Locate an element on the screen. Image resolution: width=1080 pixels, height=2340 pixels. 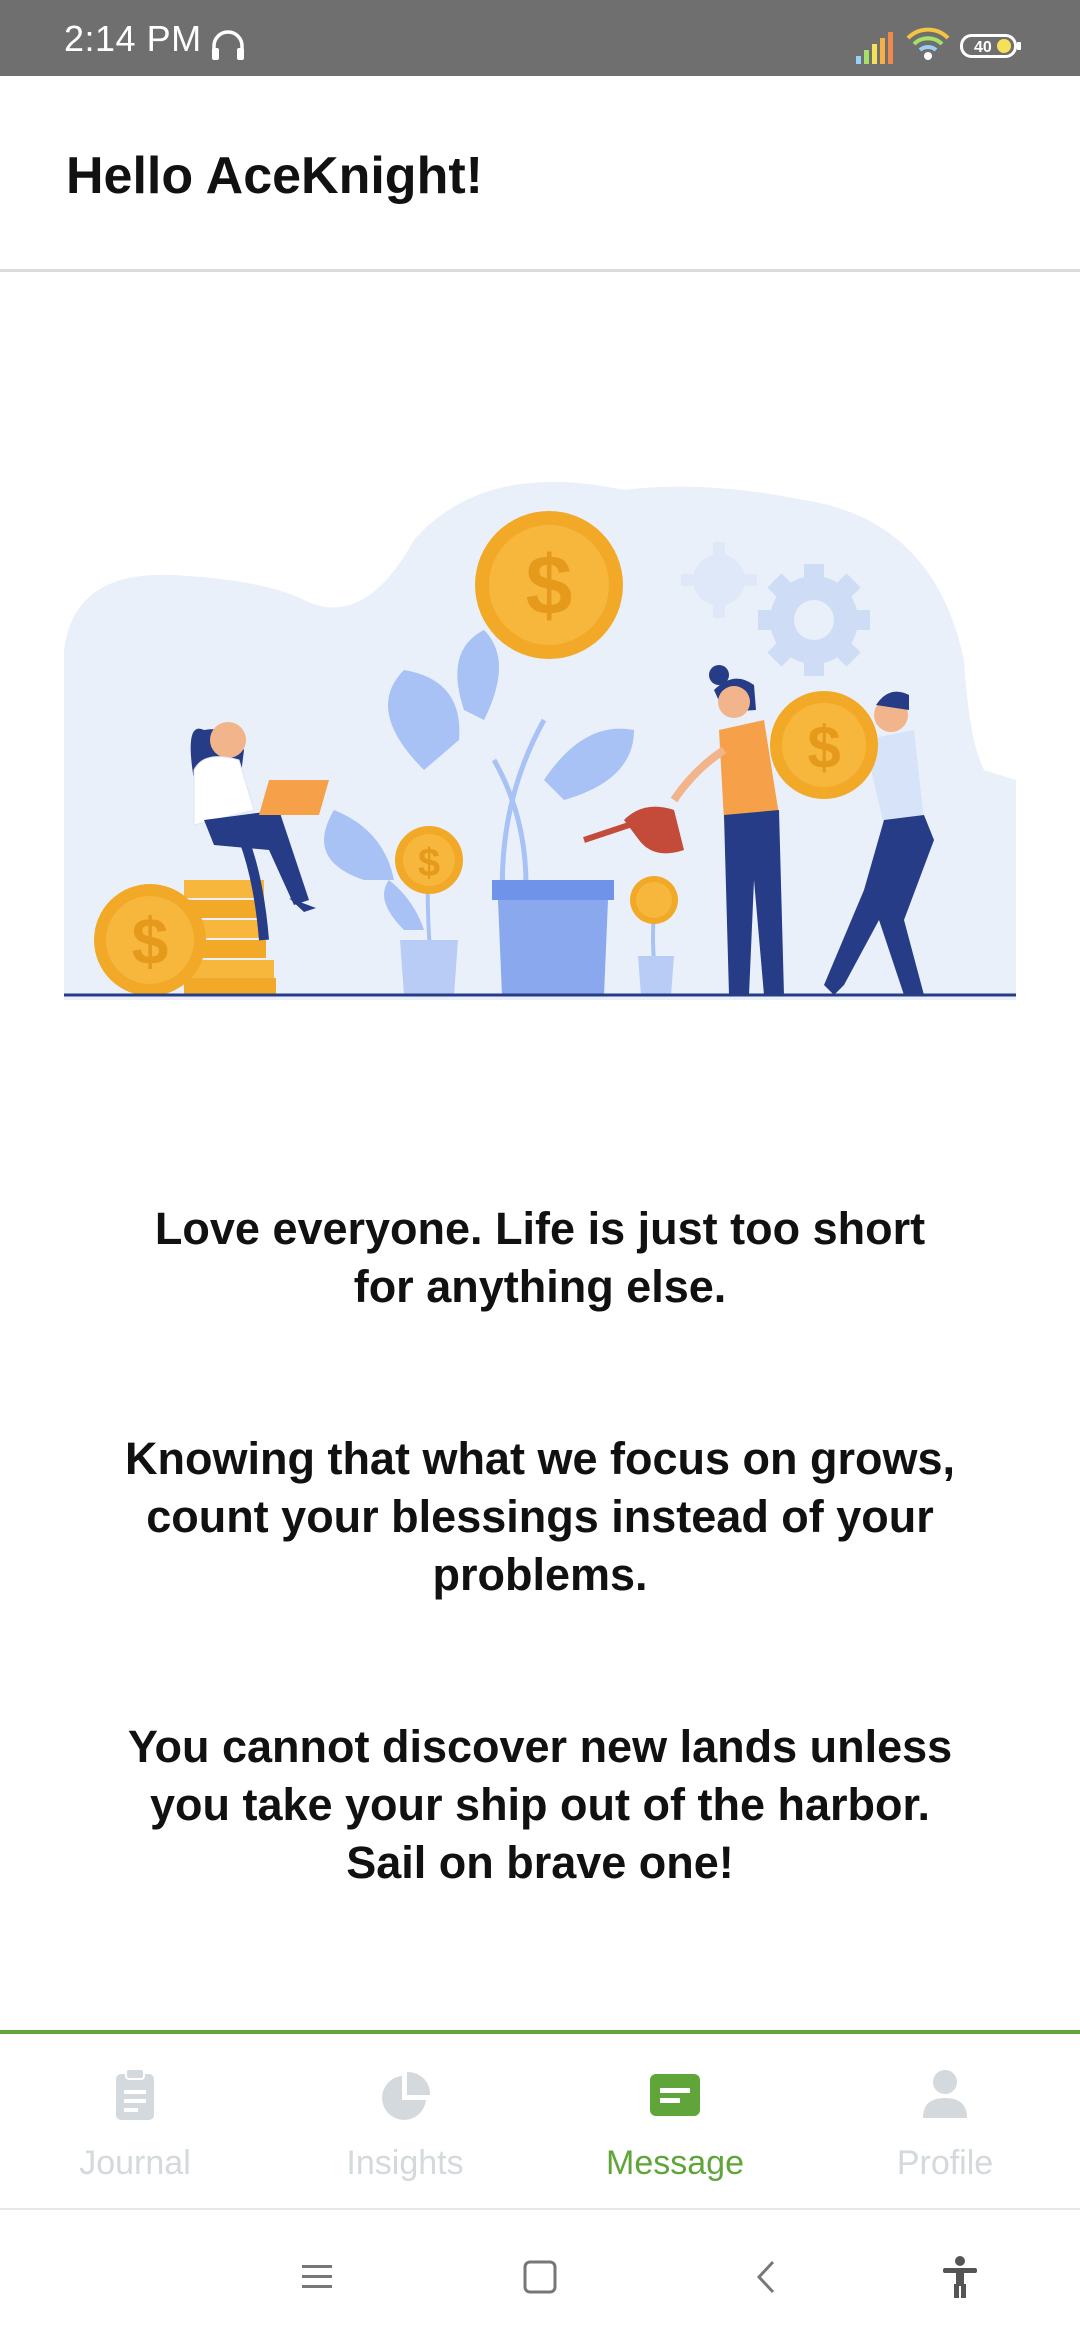
bottom-navigation: Journal Insights Message Profile is located at coordinates (540, 2120).